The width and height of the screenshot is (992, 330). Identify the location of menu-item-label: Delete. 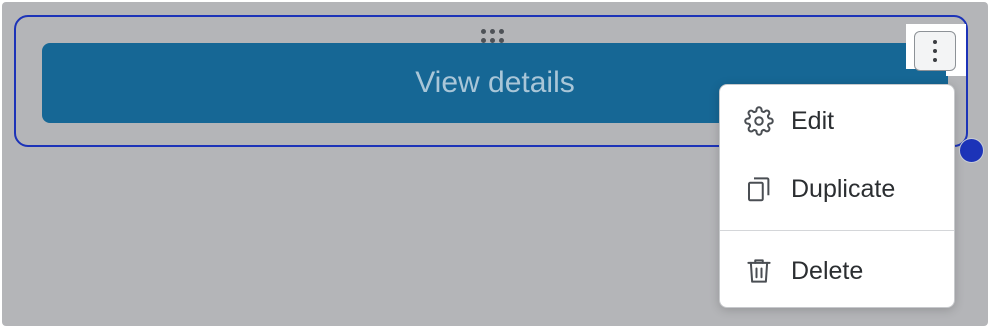
(827, 270).